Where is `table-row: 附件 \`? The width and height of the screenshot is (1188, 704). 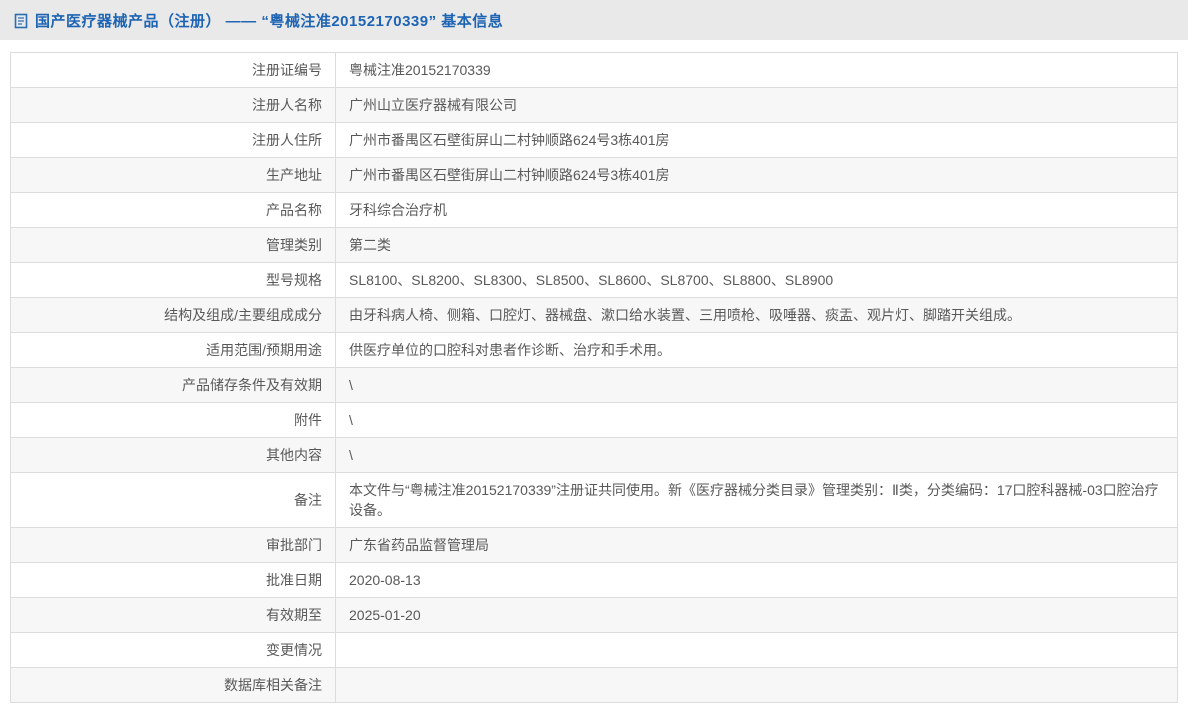 table-row: 附件 \ is located at coordinates (594, 420).